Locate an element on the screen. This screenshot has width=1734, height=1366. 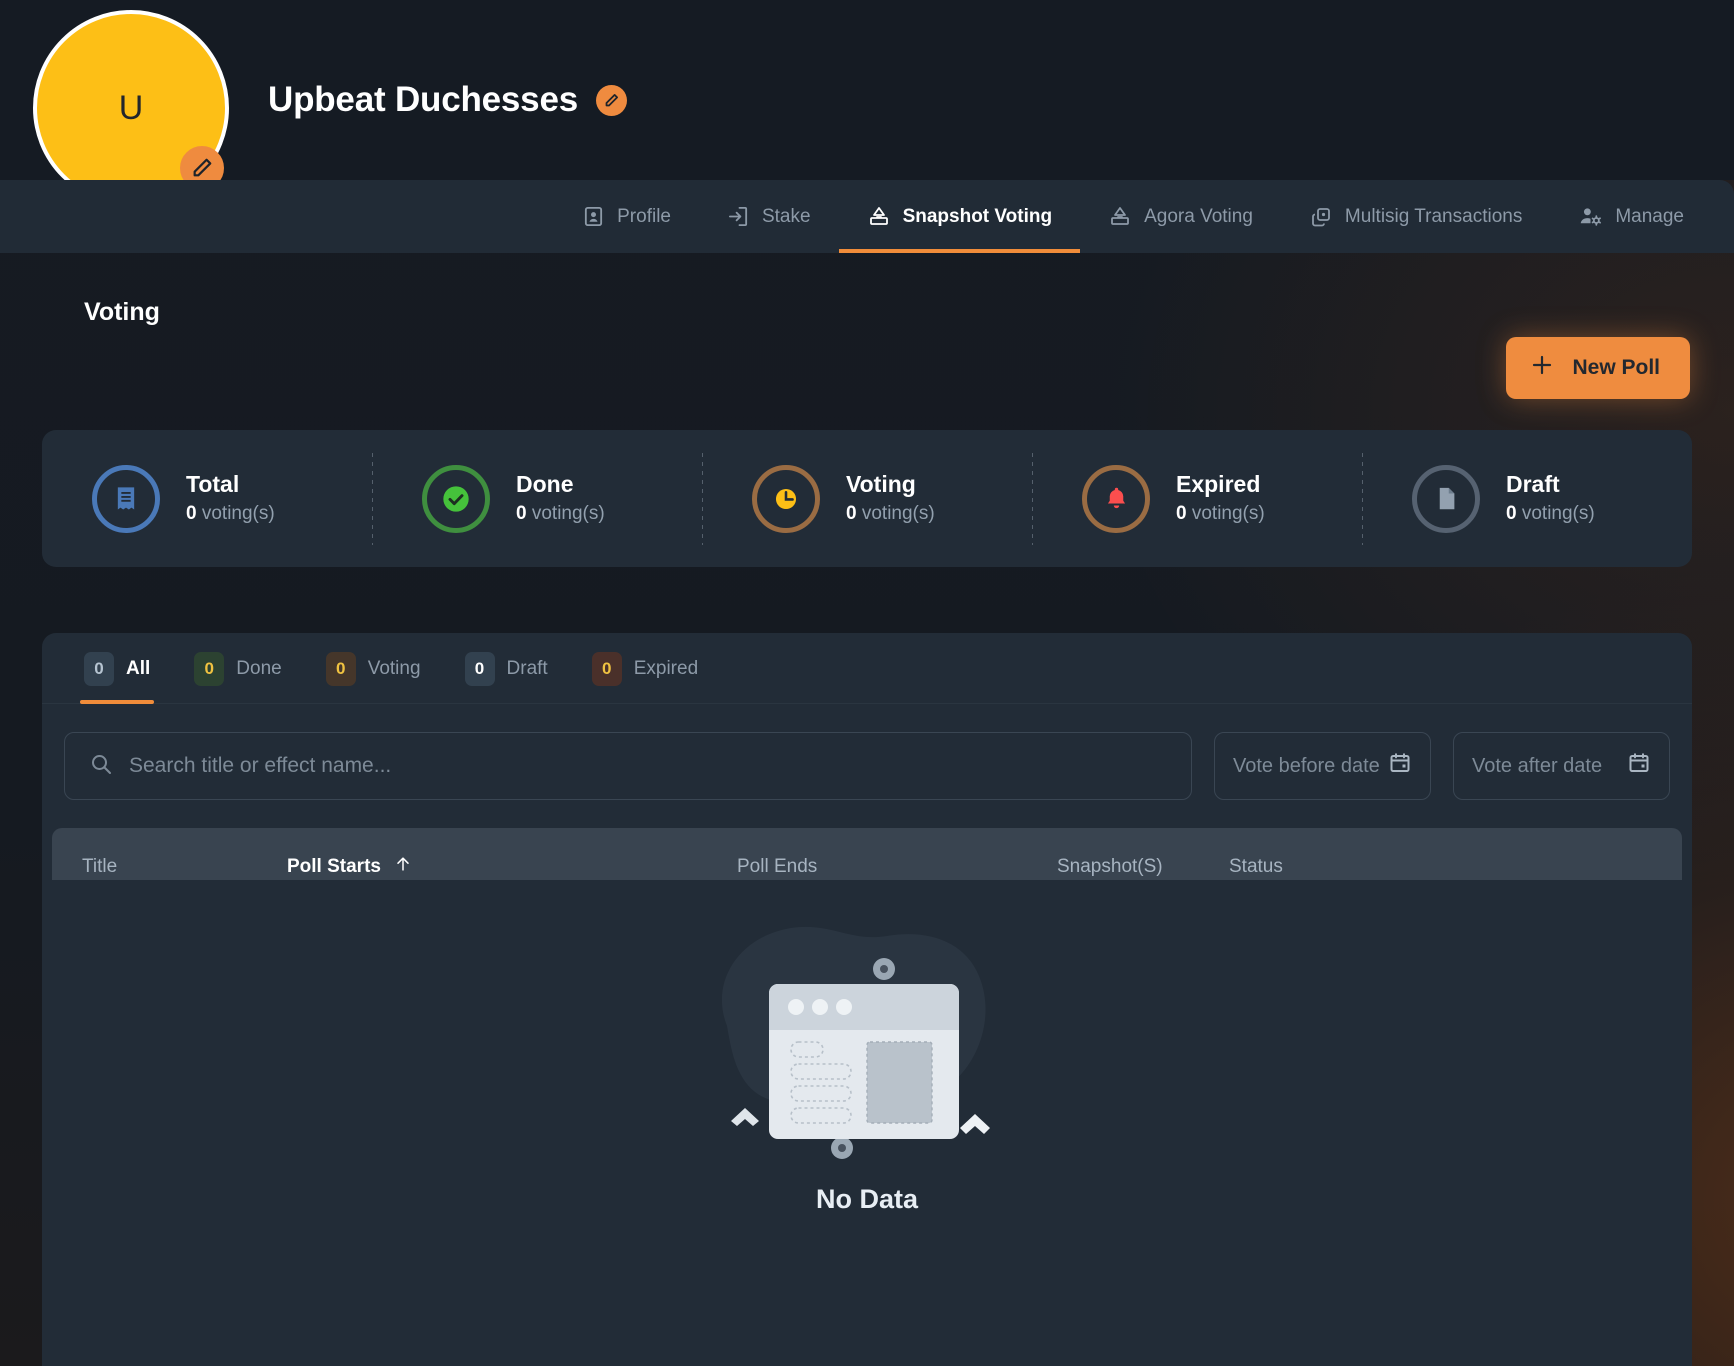
stat-expired: Expired 0 voting(s) is located at coordinates (1197, 498).